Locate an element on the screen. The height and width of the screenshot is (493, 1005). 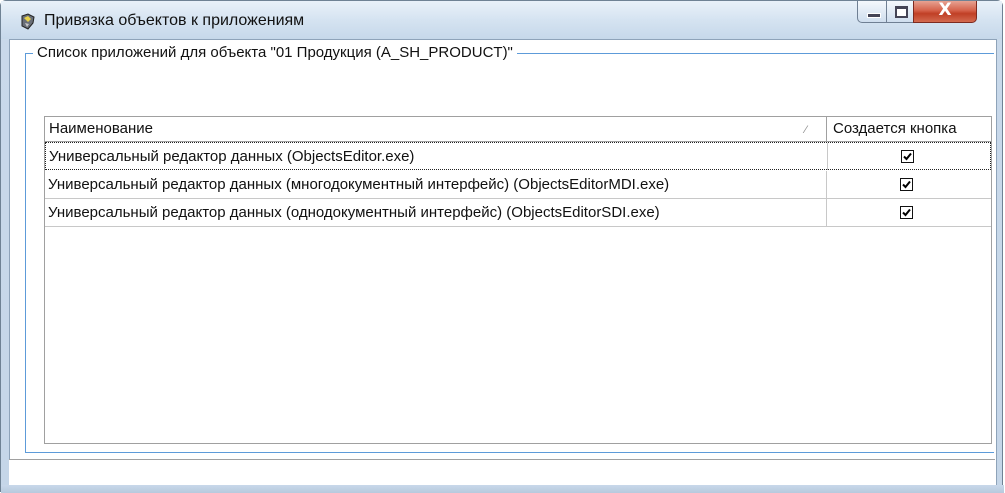
window-frame-bottom is located at coordinates (502, 489).